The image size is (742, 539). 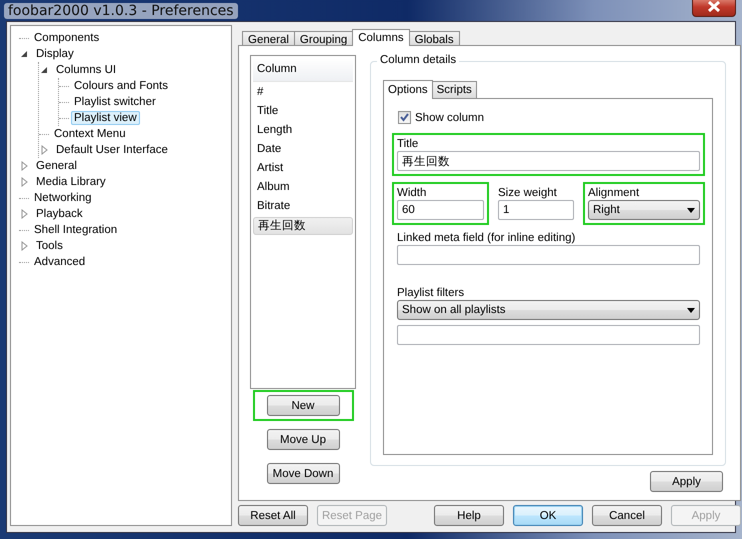 I want to click on tab: General, so click(x=268, y=38).